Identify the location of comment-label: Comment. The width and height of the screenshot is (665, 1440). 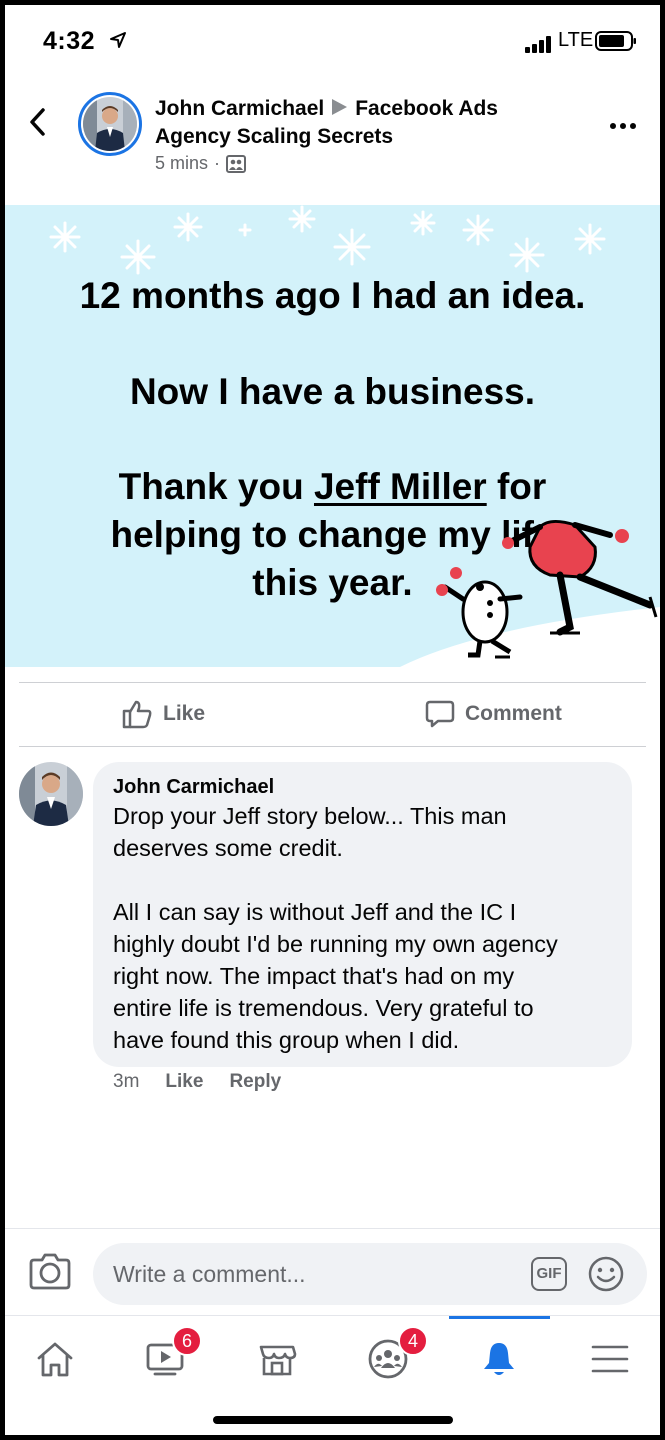
(513, 713).